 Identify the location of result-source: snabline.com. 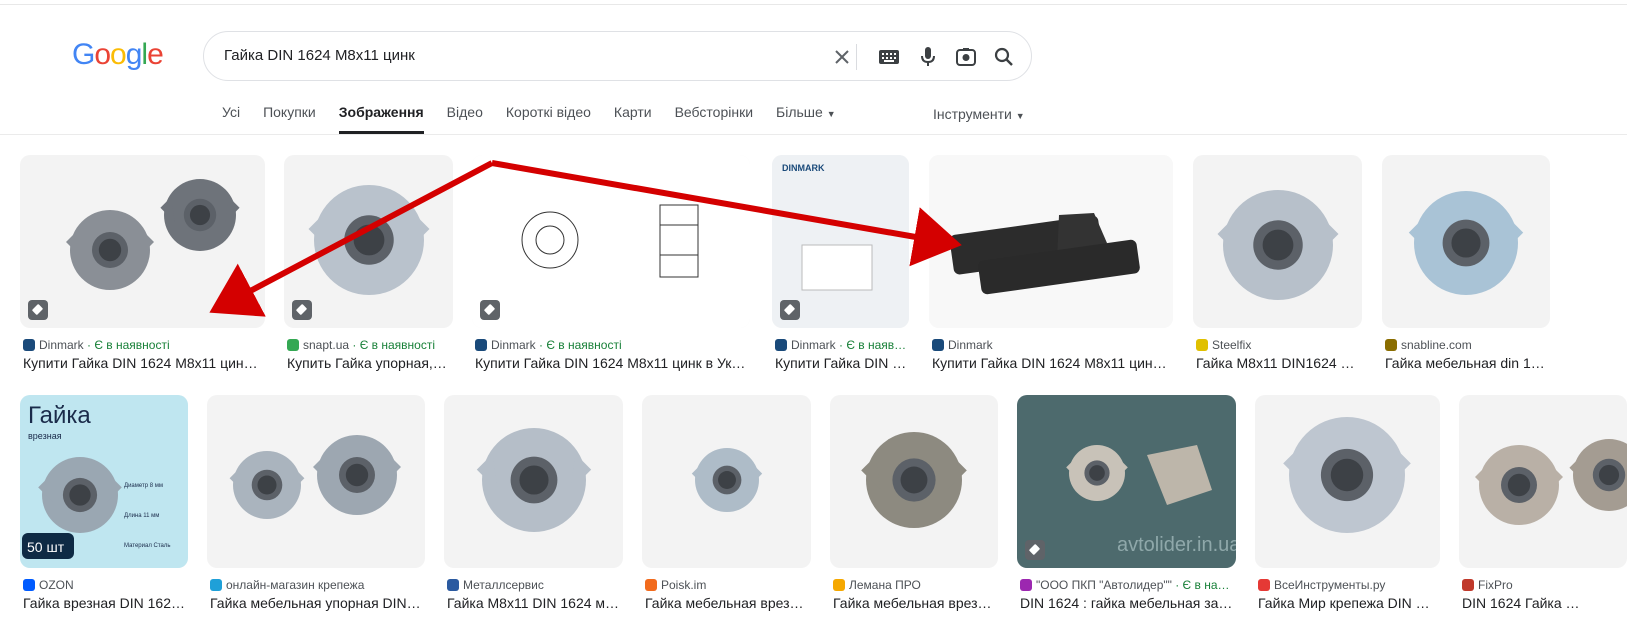
(1469, 345).